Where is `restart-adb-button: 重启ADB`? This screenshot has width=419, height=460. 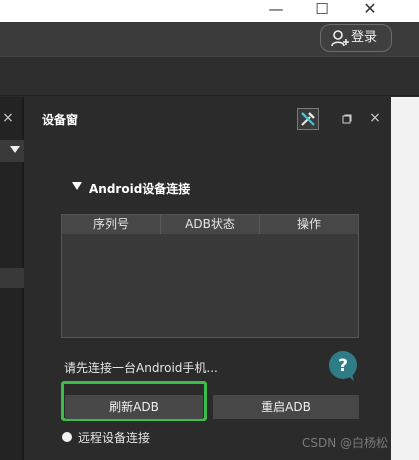
restart-adb-button: 重启ADB is located at coordinates (286, 407).